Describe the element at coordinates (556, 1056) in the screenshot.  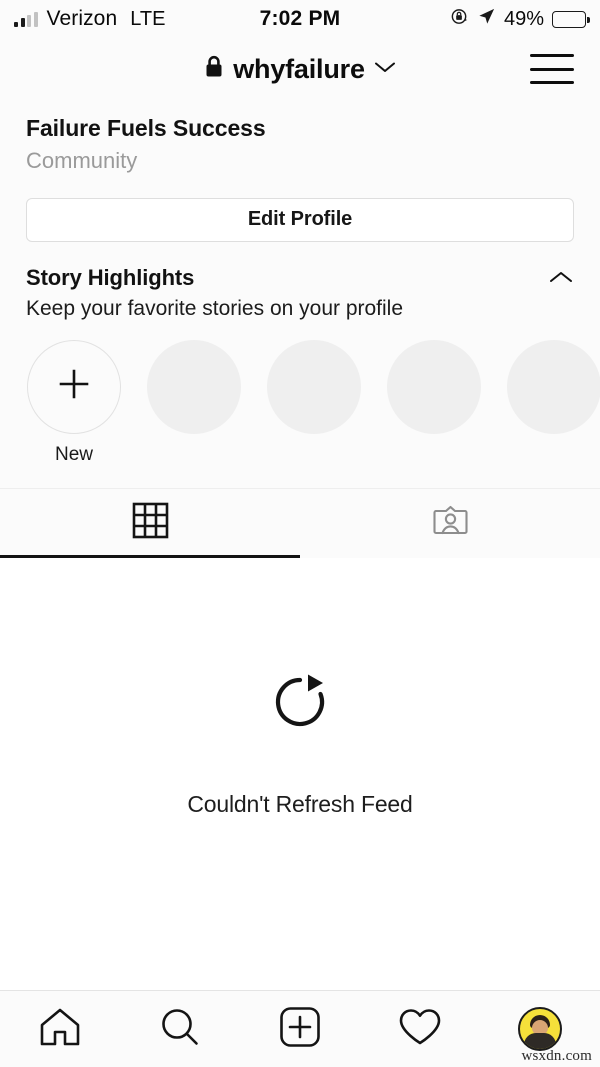
I see `watermark-label: wsxdn.com` at that location.